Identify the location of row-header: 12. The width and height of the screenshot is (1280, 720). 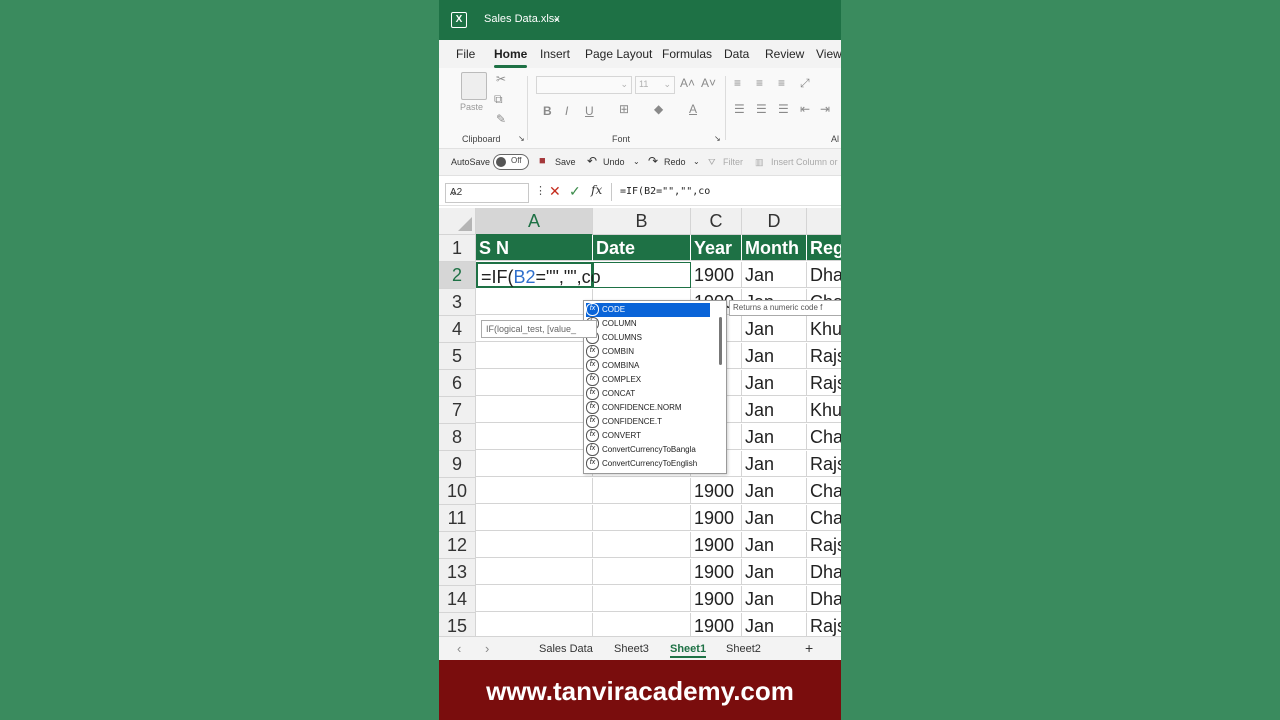
(457, 545).